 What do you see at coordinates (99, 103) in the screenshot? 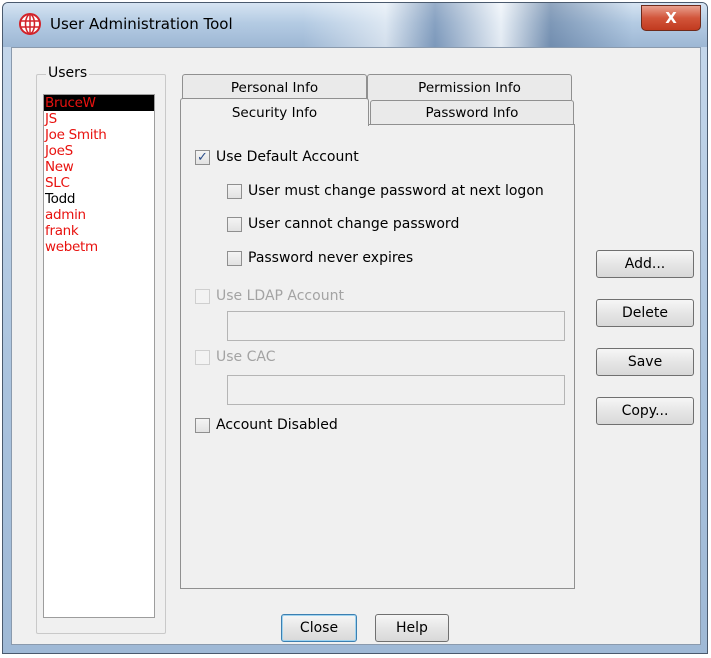
I see `user-list-item: BruceW` at bounding box center [99, 103].